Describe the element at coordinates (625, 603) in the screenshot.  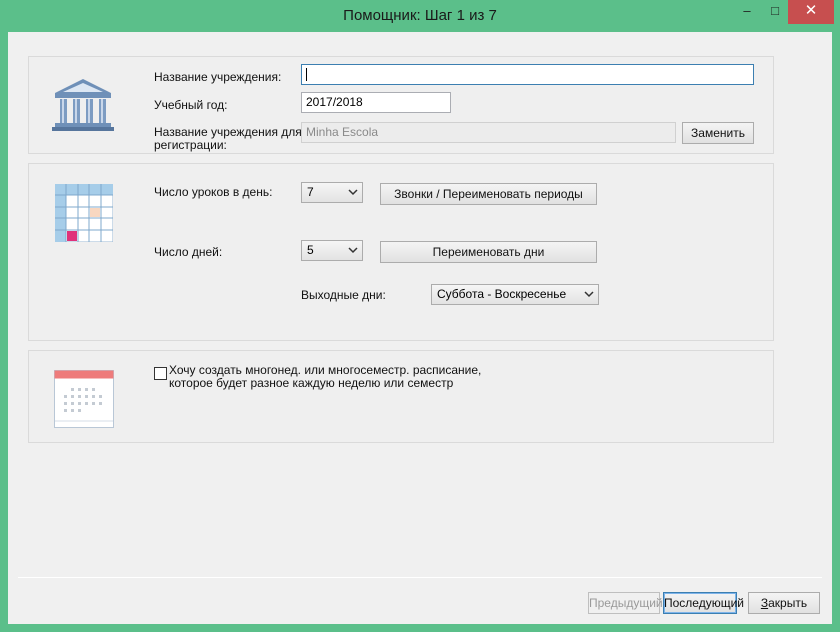
I see `previous-button: Предыдущий` at that location.